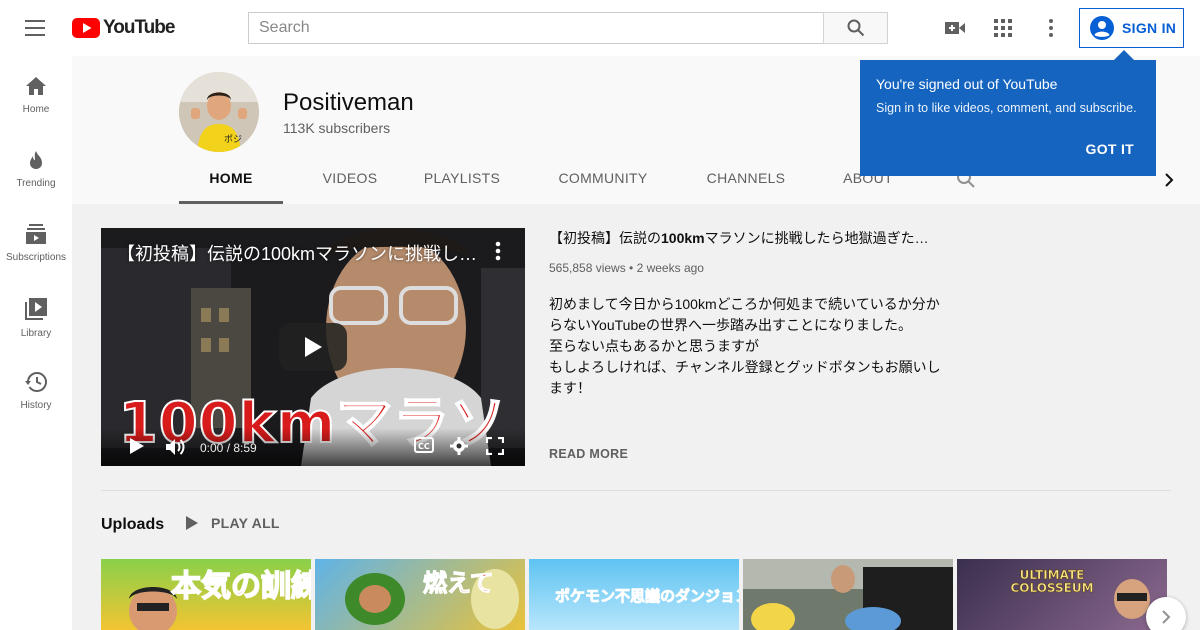 This screenshot has height=630, width=1200. What do you see at coordinates (967, 84) in the screenshot?
I see `tooltip-title: You're signed out of YouTube` at bounding box center [967, 84].